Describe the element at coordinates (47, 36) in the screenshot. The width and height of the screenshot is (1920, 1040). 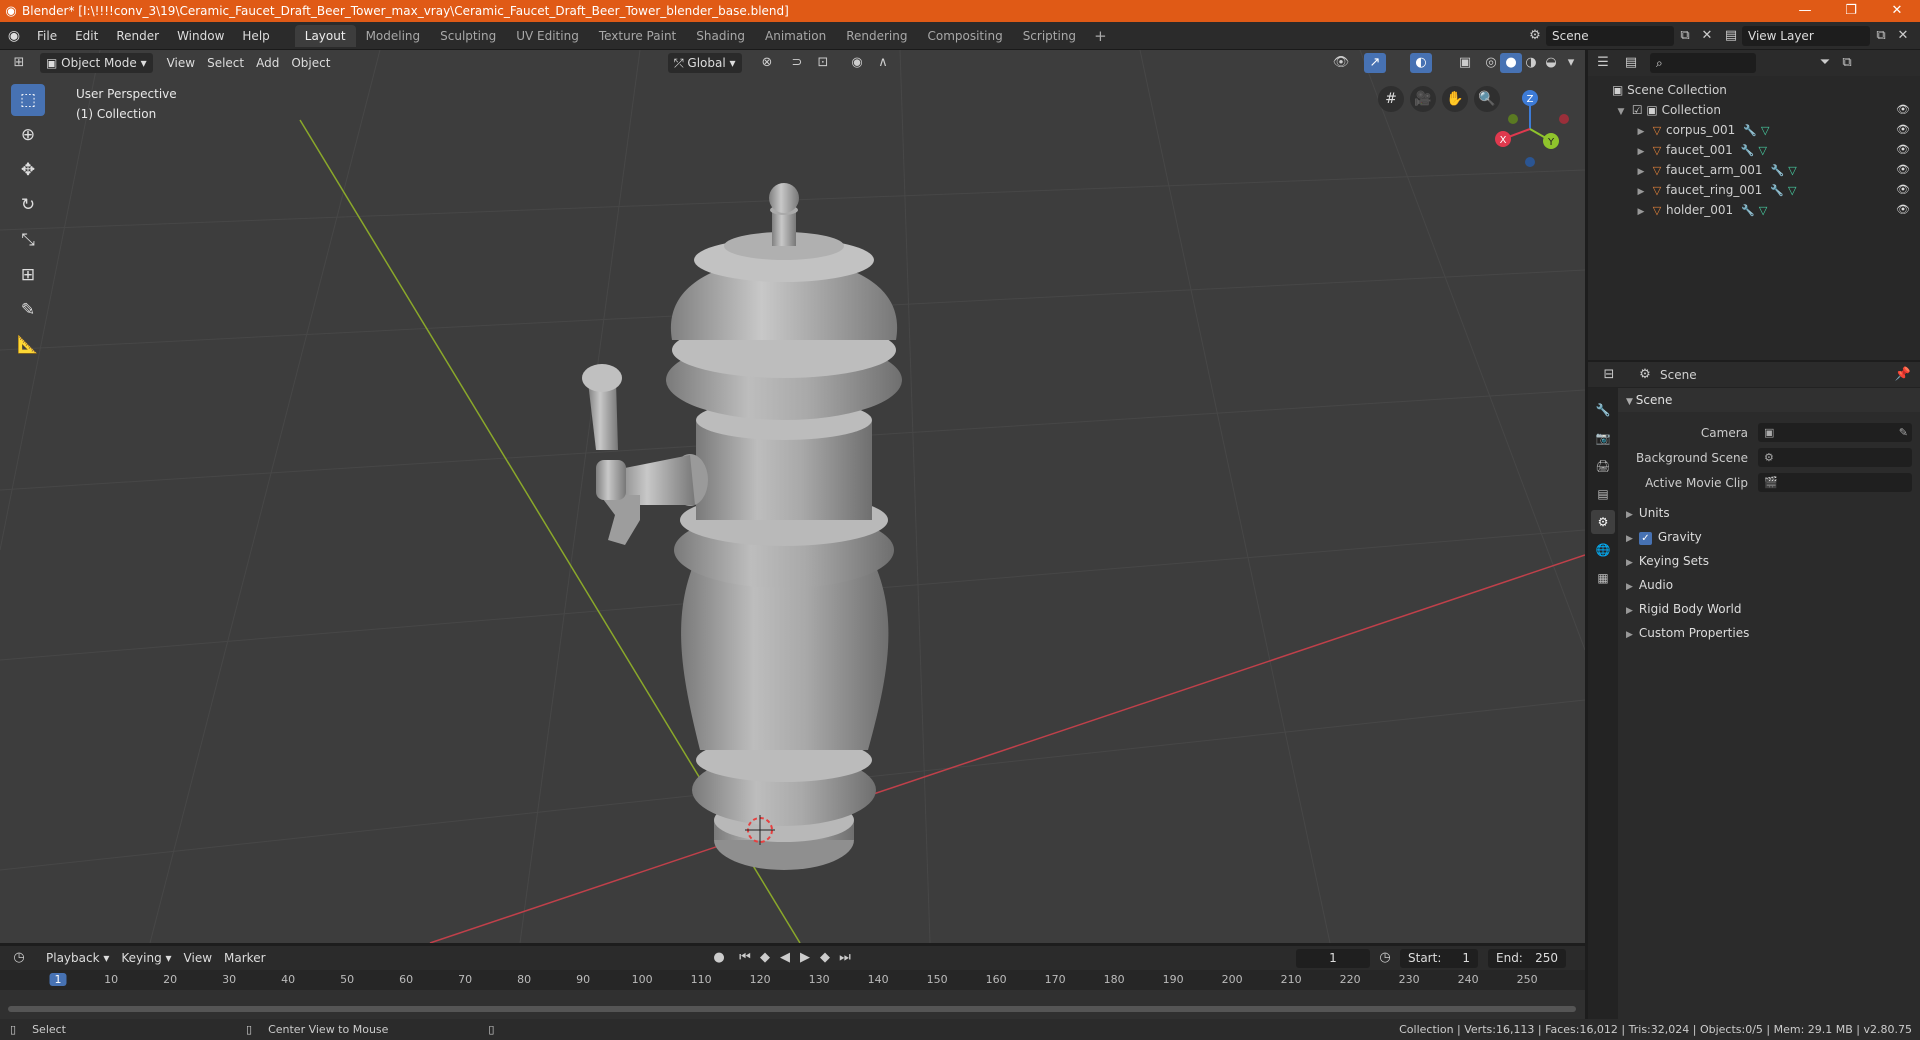
I see `menu-file: File` at that location.